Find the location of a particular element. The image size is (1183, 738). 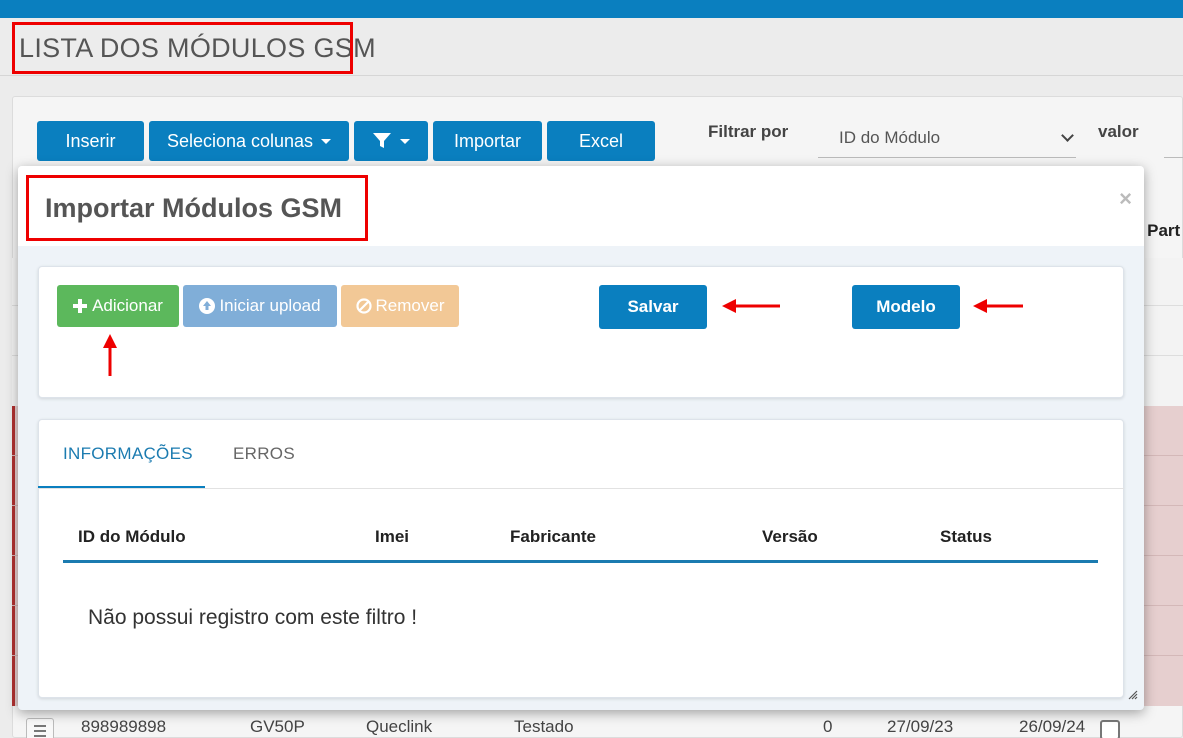

empty-state-message: Não possui registro com este filtro ! is located at coordinates (253, 617).